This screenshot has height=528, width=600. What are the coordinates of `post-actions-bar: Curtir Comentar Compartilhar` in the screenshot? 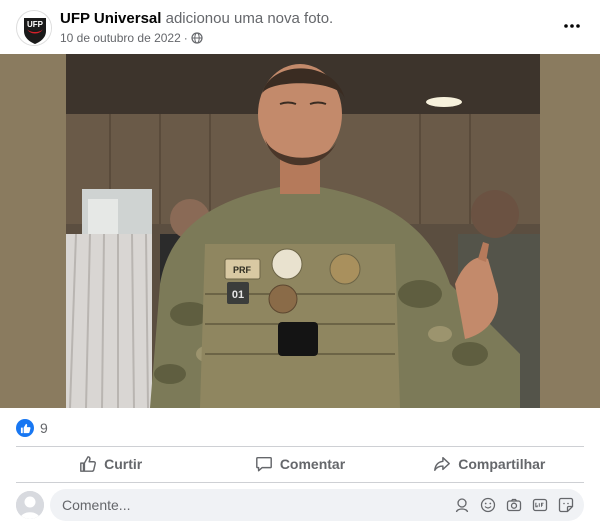 It's located at (300, 464).